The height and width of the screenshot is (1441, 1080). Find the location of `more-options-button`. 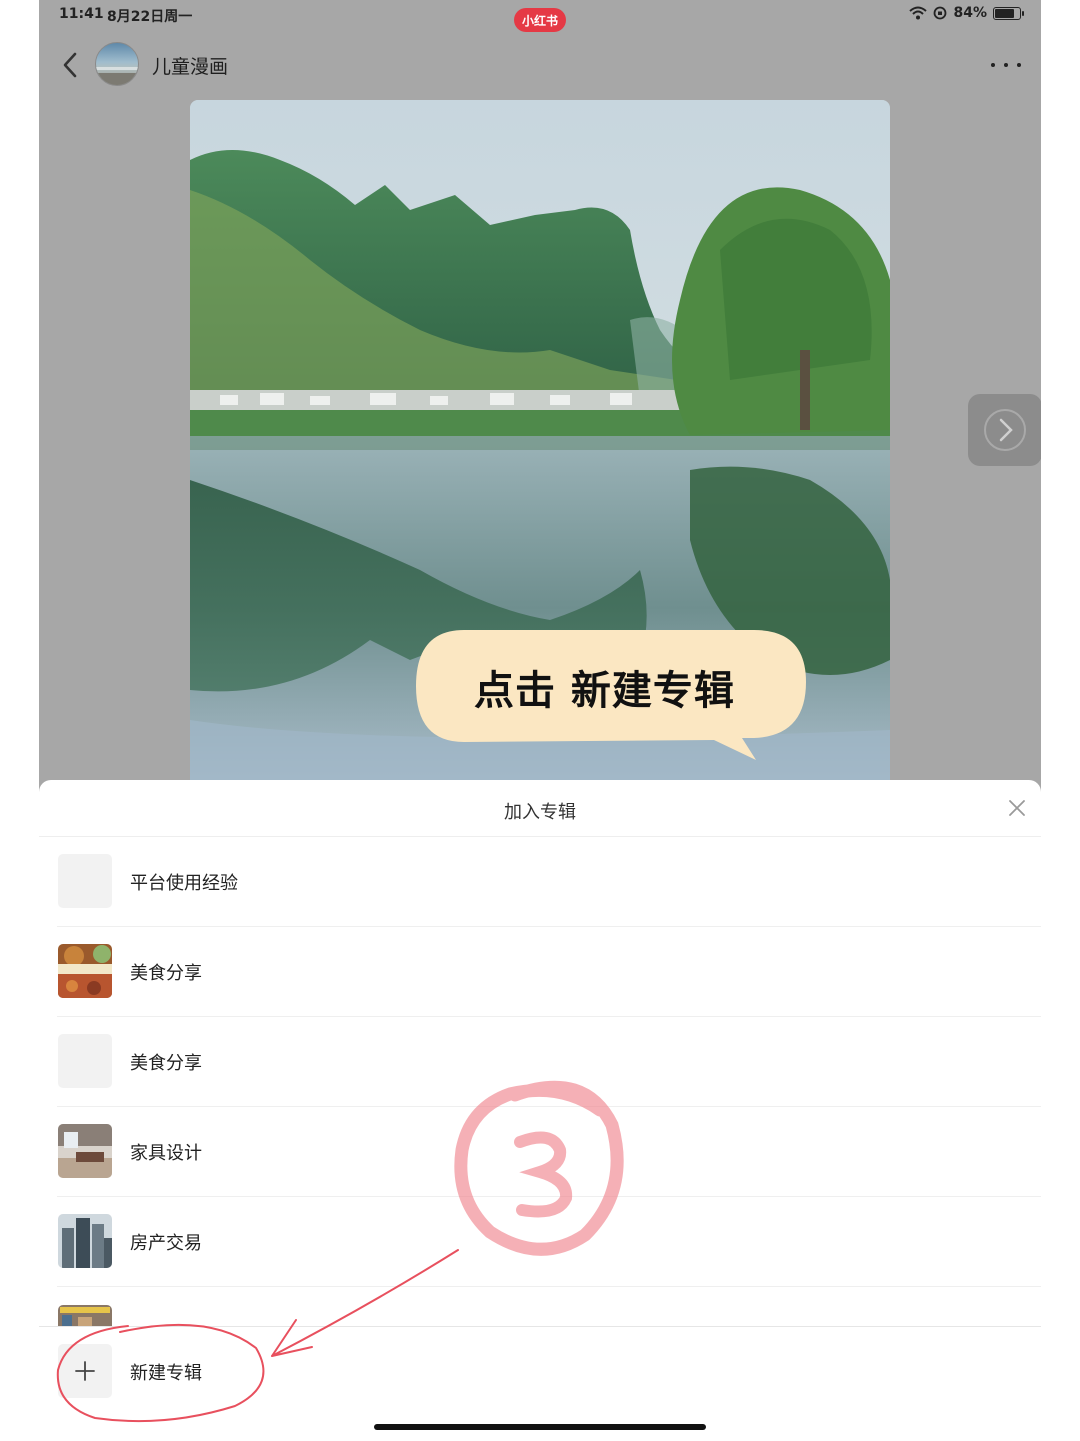

more-options-button is located at coordinates (1006, 65).